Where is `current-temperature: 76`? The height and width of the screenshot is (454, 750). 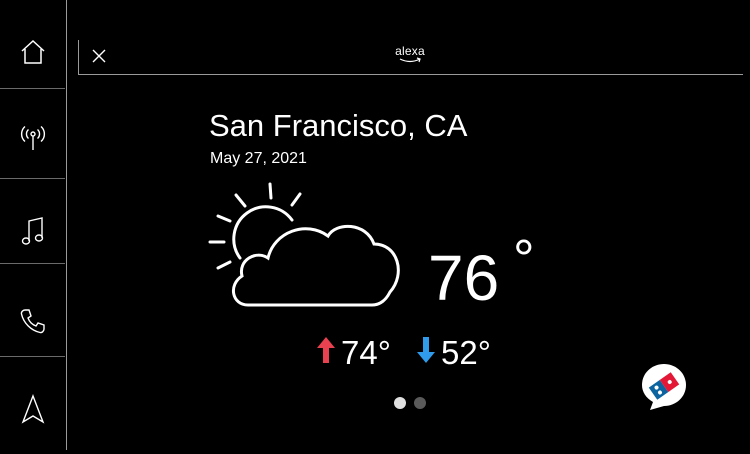 current-temperature: 76 is located at coordinates (464, 278).